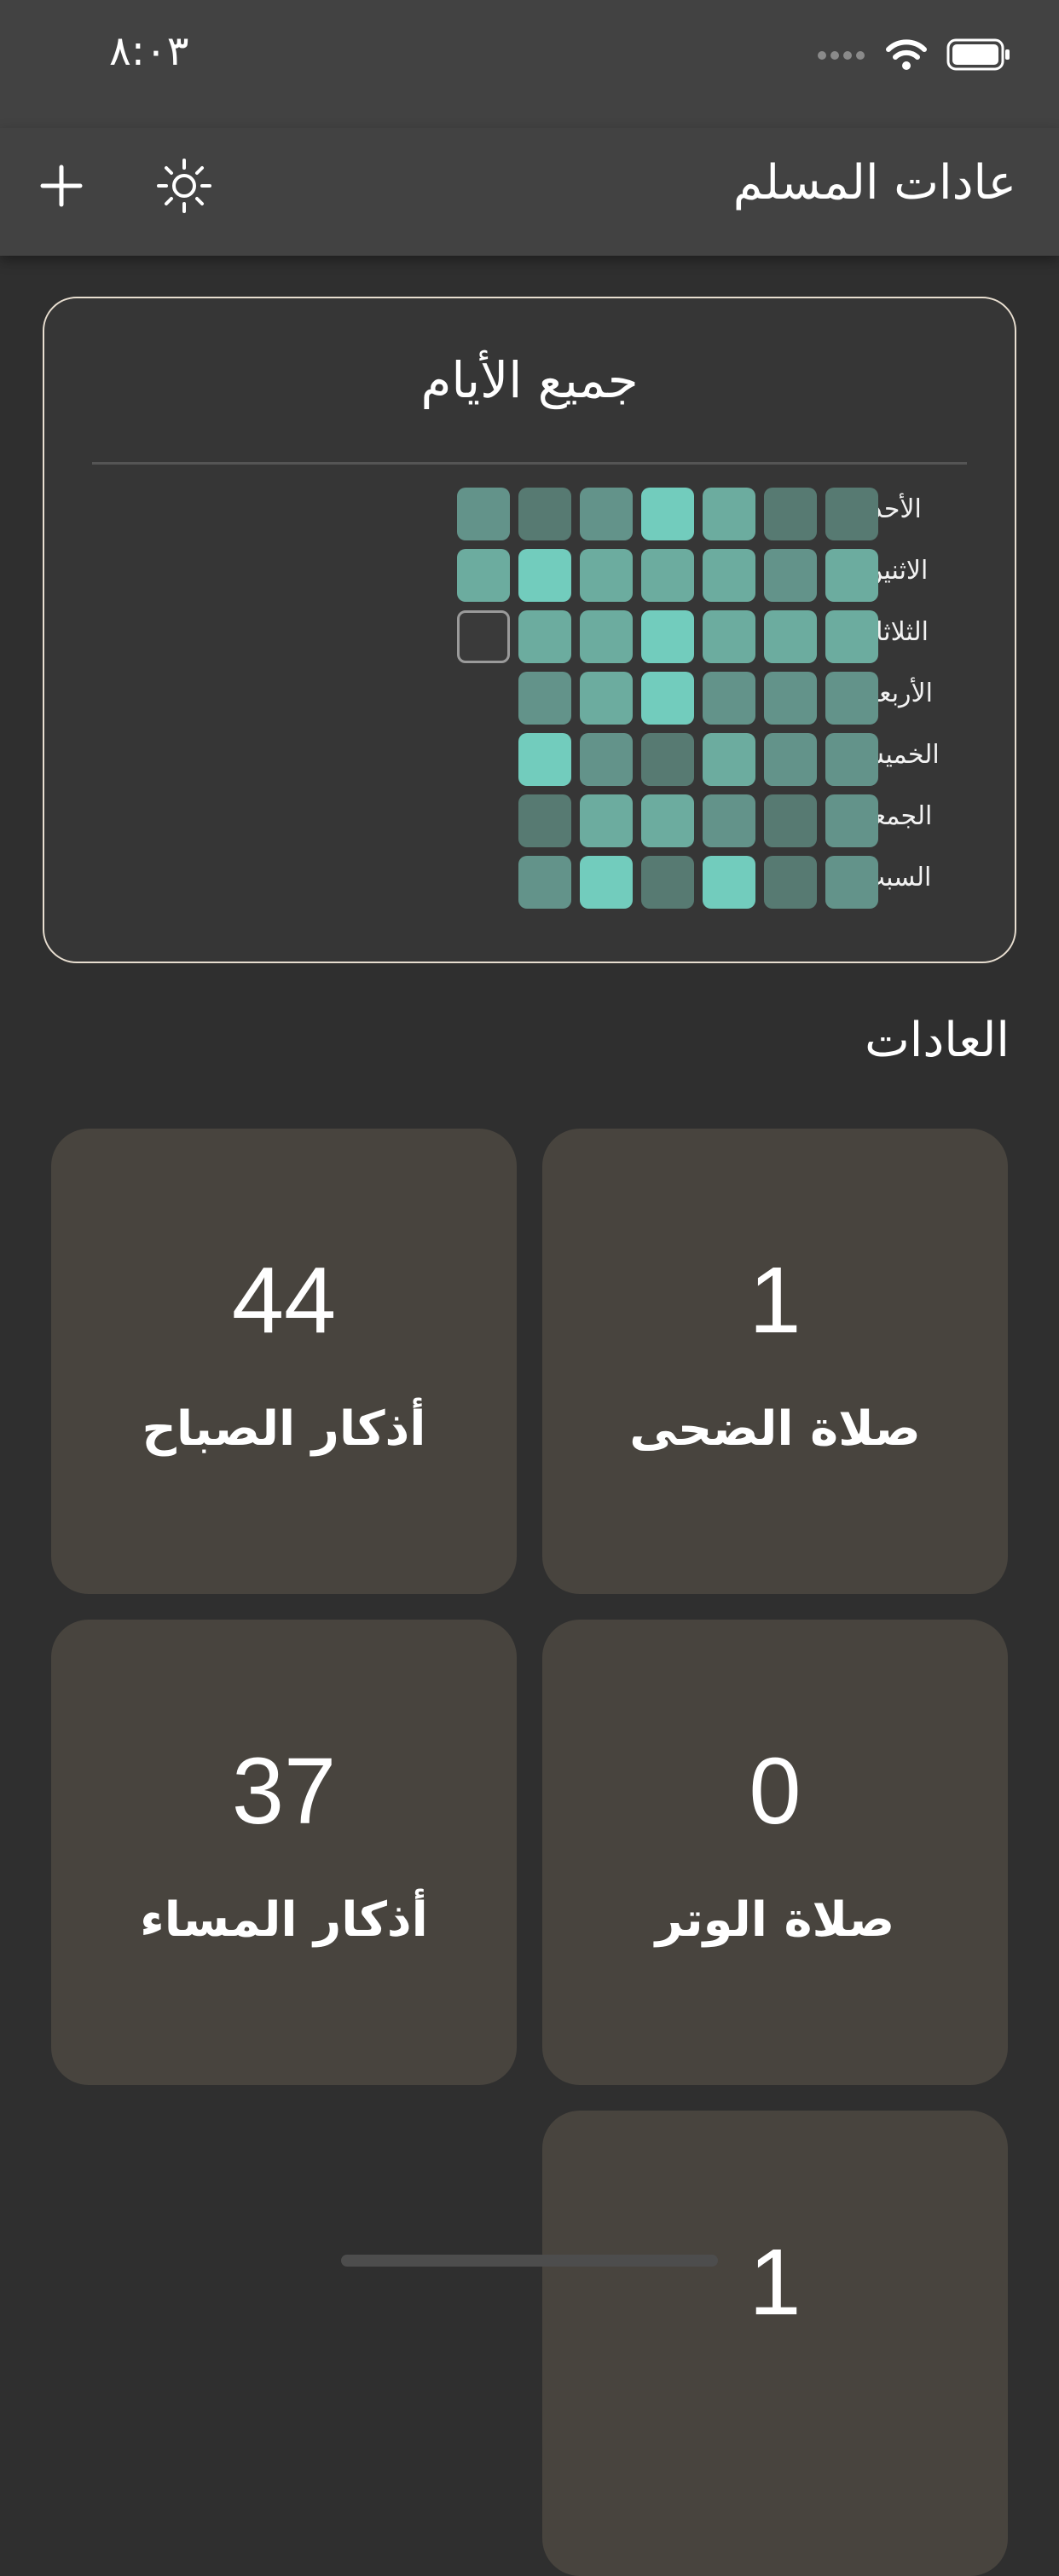 Image resolution: width=1059 pixels, height=2576 pixels. Describe the element at coordinates (775, 1852) in the screenshot. I see `habit-card: 0 صلاة الوتر` at that location.